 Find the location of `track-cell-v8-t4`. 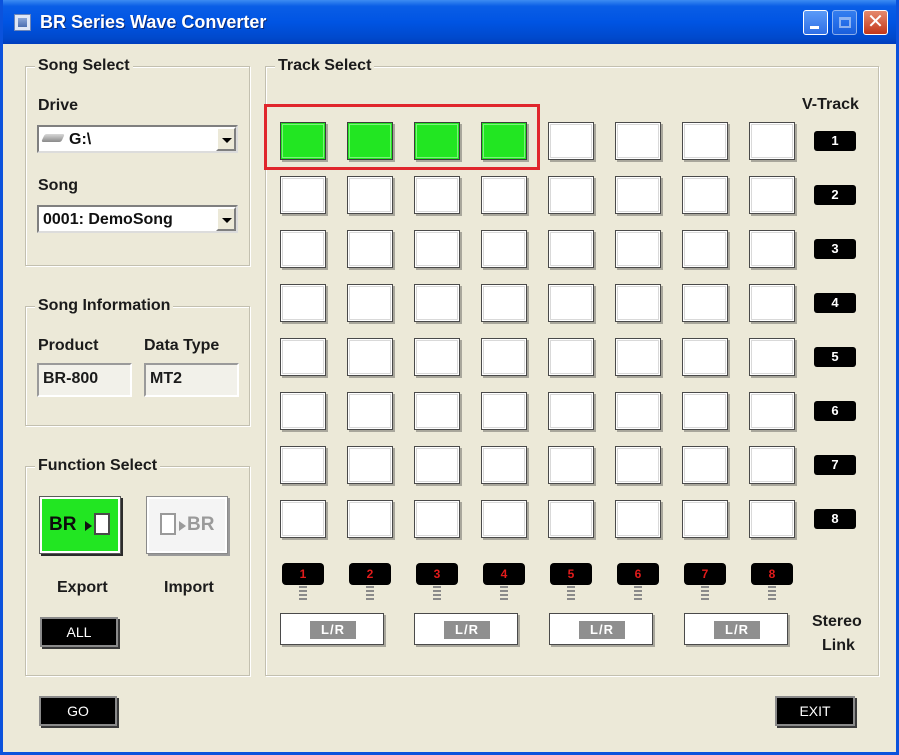

track-cell-v8-t4 is located at coordinates (504, 519).